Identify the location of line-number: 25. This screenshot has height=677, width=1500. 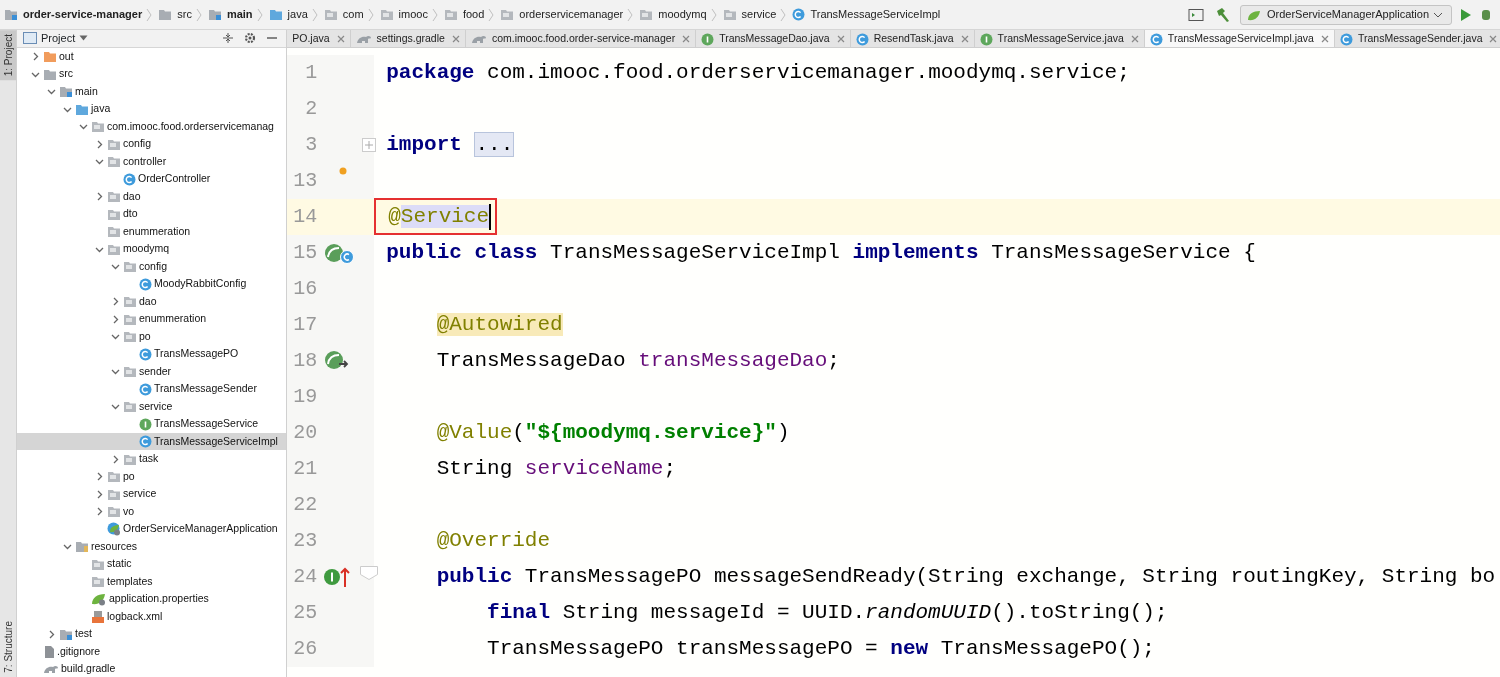
(305, 613).